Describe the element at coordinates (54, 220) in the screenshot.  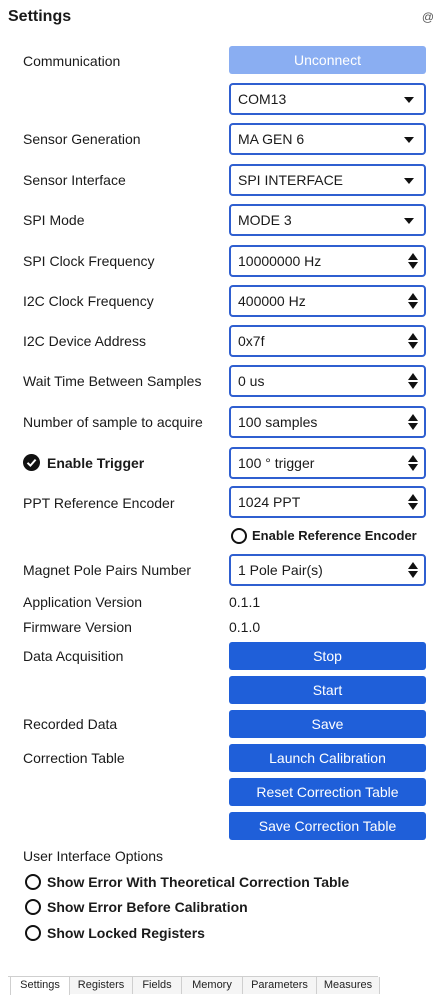
I see `spi-mode-label: SPI Mode` at that location.